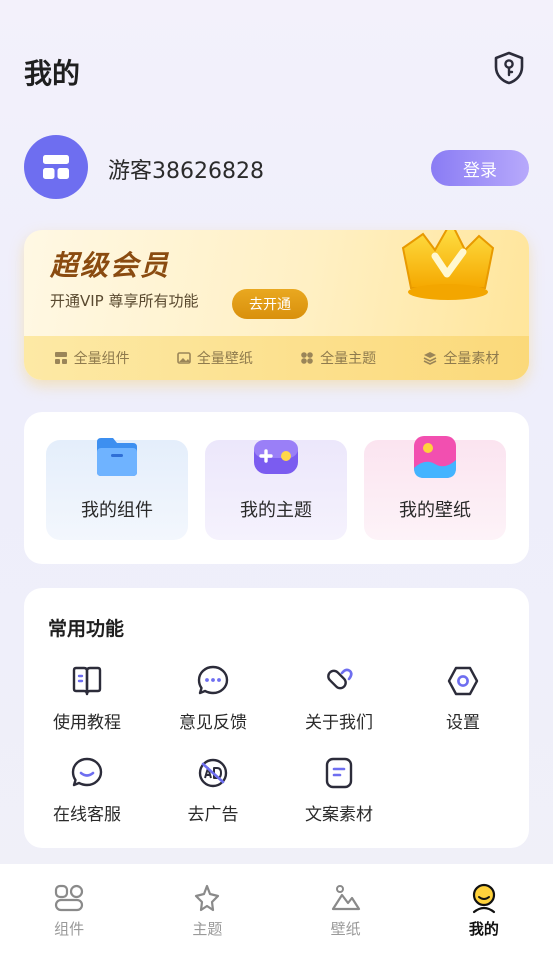 Image resolution: width=553 pixels, height=953 pixels. Describe the element at coordinates (339, 796) in the screenshot. I see `copy-materials-item: 文案素材` at that location.